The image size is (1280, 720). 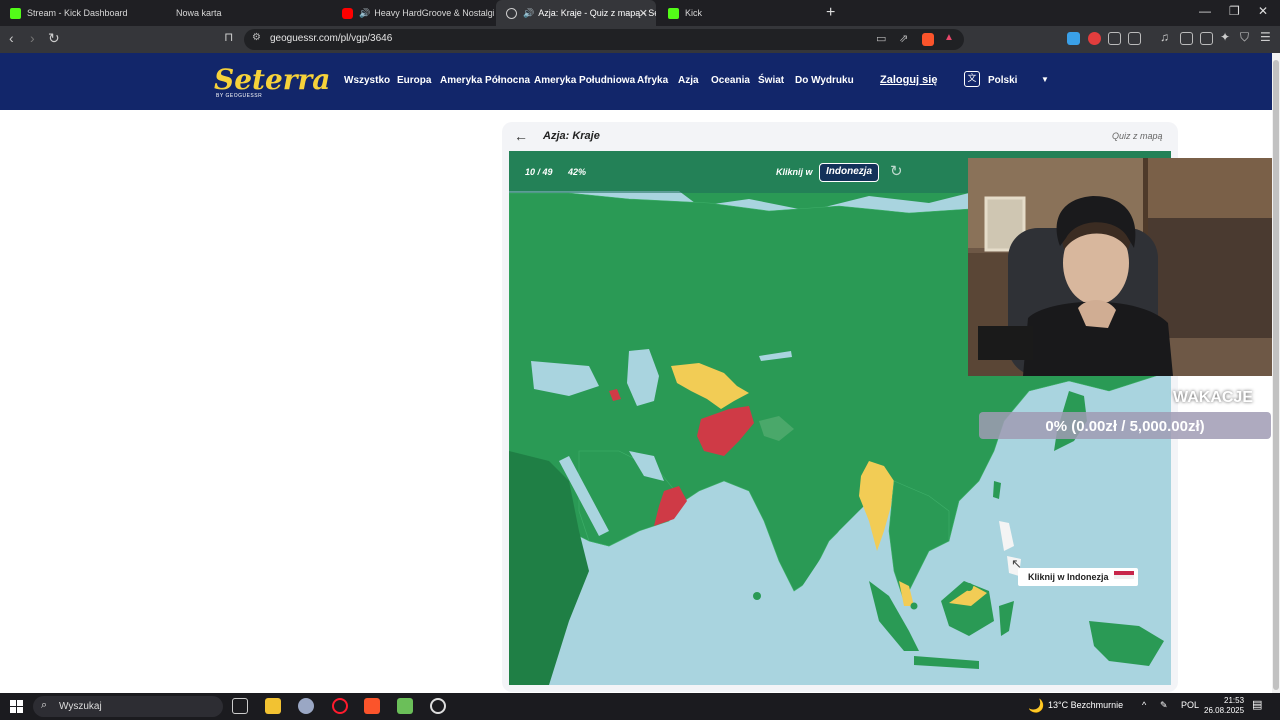 I want to click on donation-progress-bar: 0% (0.00zł / 5,000.00zł), so click(x=1125, y=425).